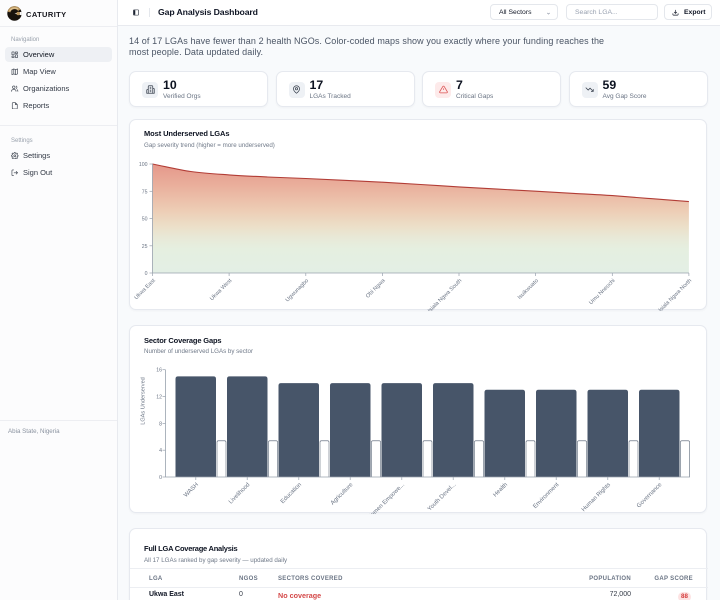 This screenshot has width=720, height=600. Describe the element at coordinates (145, 192) in the screenshot. I see `svg-text: 75` at that location.